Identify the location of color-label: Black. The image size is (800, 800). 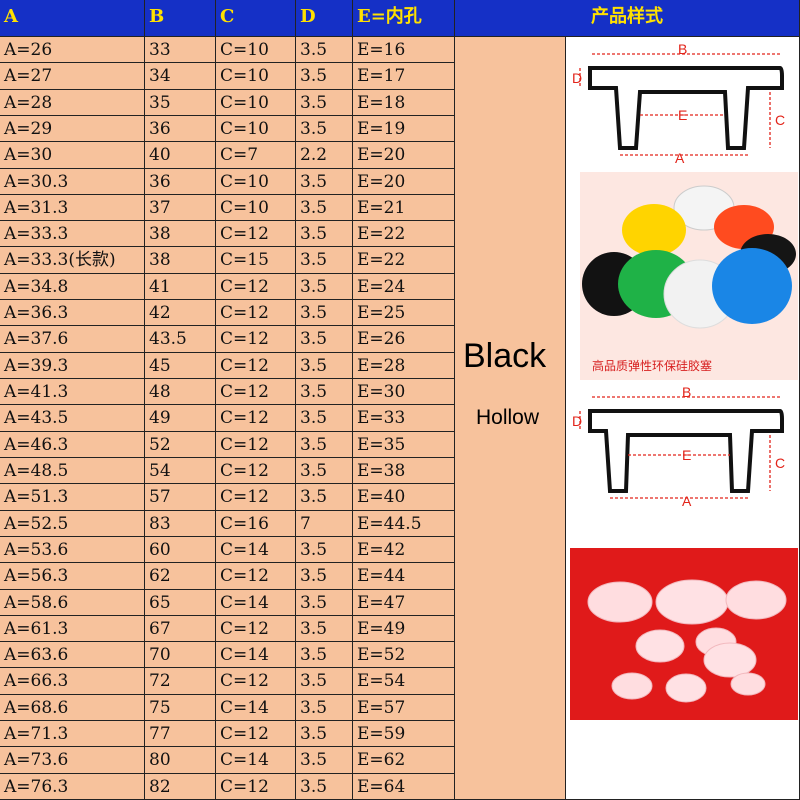
(505, 356).